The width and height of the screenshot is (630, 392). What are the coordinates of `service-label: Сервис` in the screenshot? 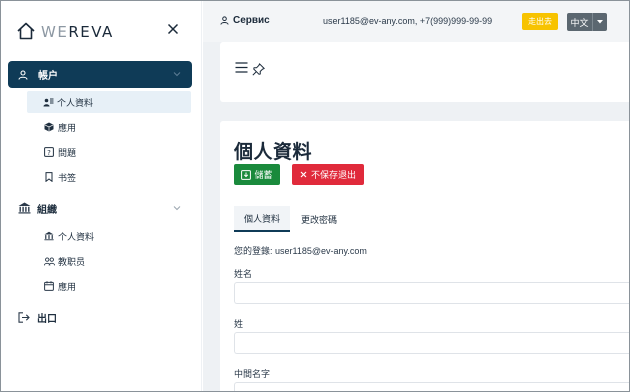 It's located at (251, 20).